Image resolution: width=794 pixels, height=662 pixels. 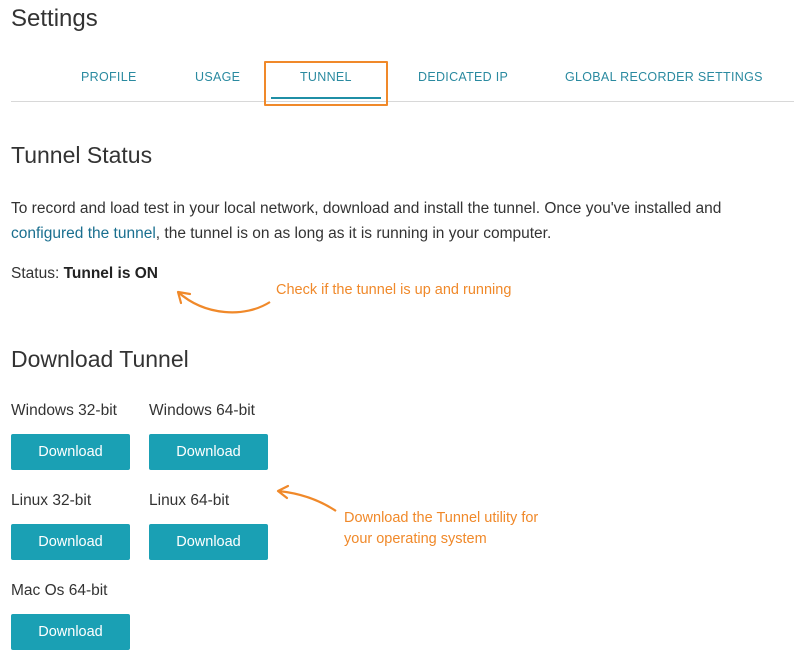 What do you see at coordinates (35, 273) in the screenshot?
I see `status-label: Status:` at bounding box center [35, 273].